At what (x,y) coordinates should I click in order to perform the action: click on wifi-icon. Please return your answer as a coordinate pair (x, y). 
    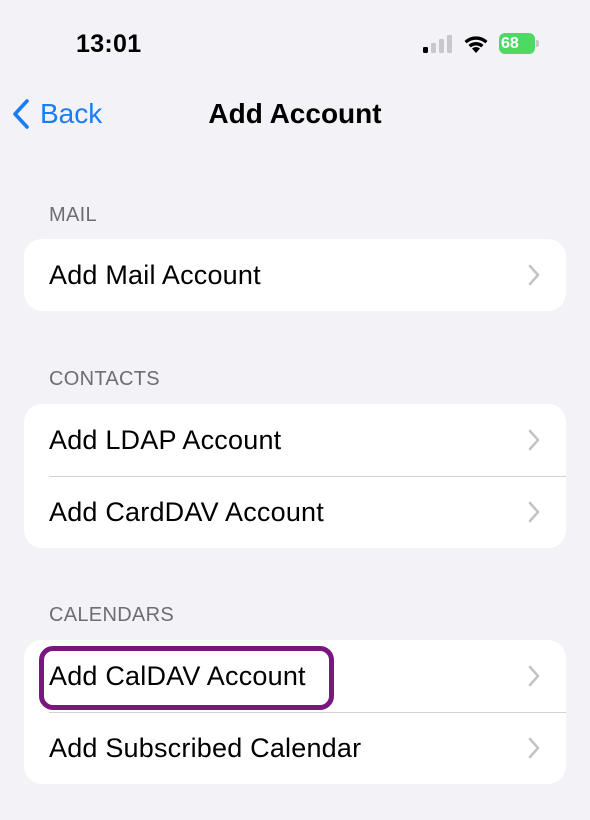
    Looking at the image, I should click on (476, 44).